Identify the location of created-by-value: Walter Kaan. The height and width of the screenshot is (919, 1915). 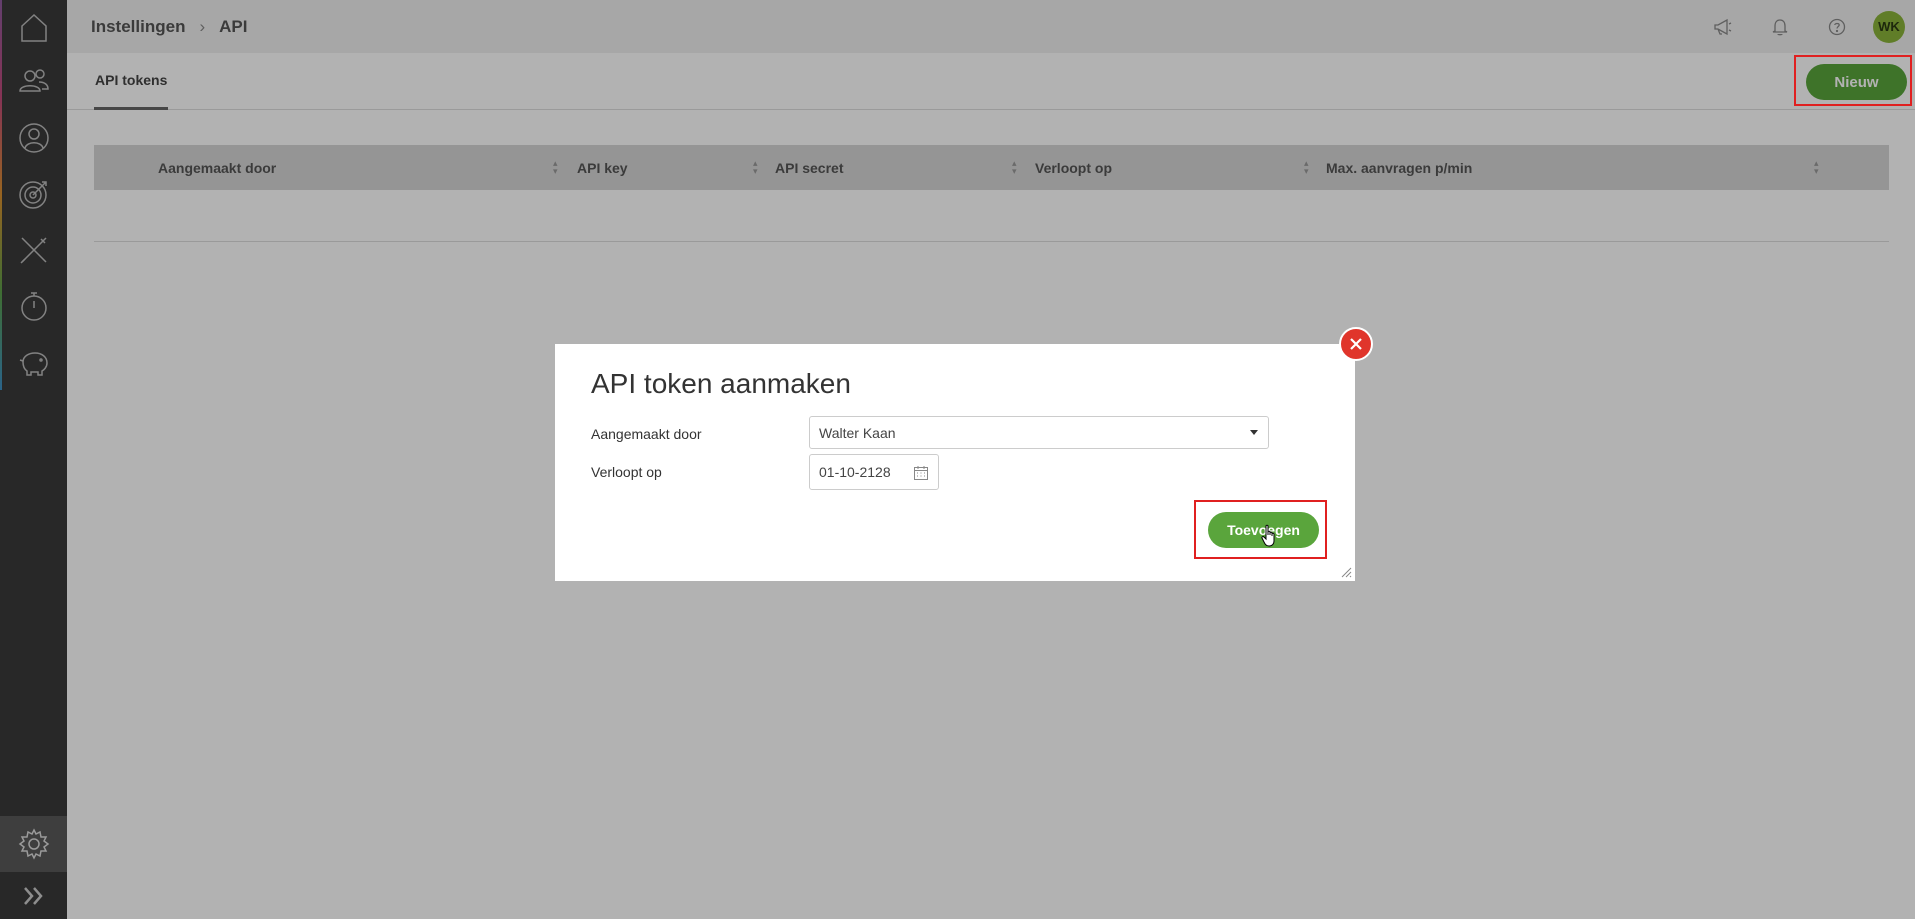
(857, 432).